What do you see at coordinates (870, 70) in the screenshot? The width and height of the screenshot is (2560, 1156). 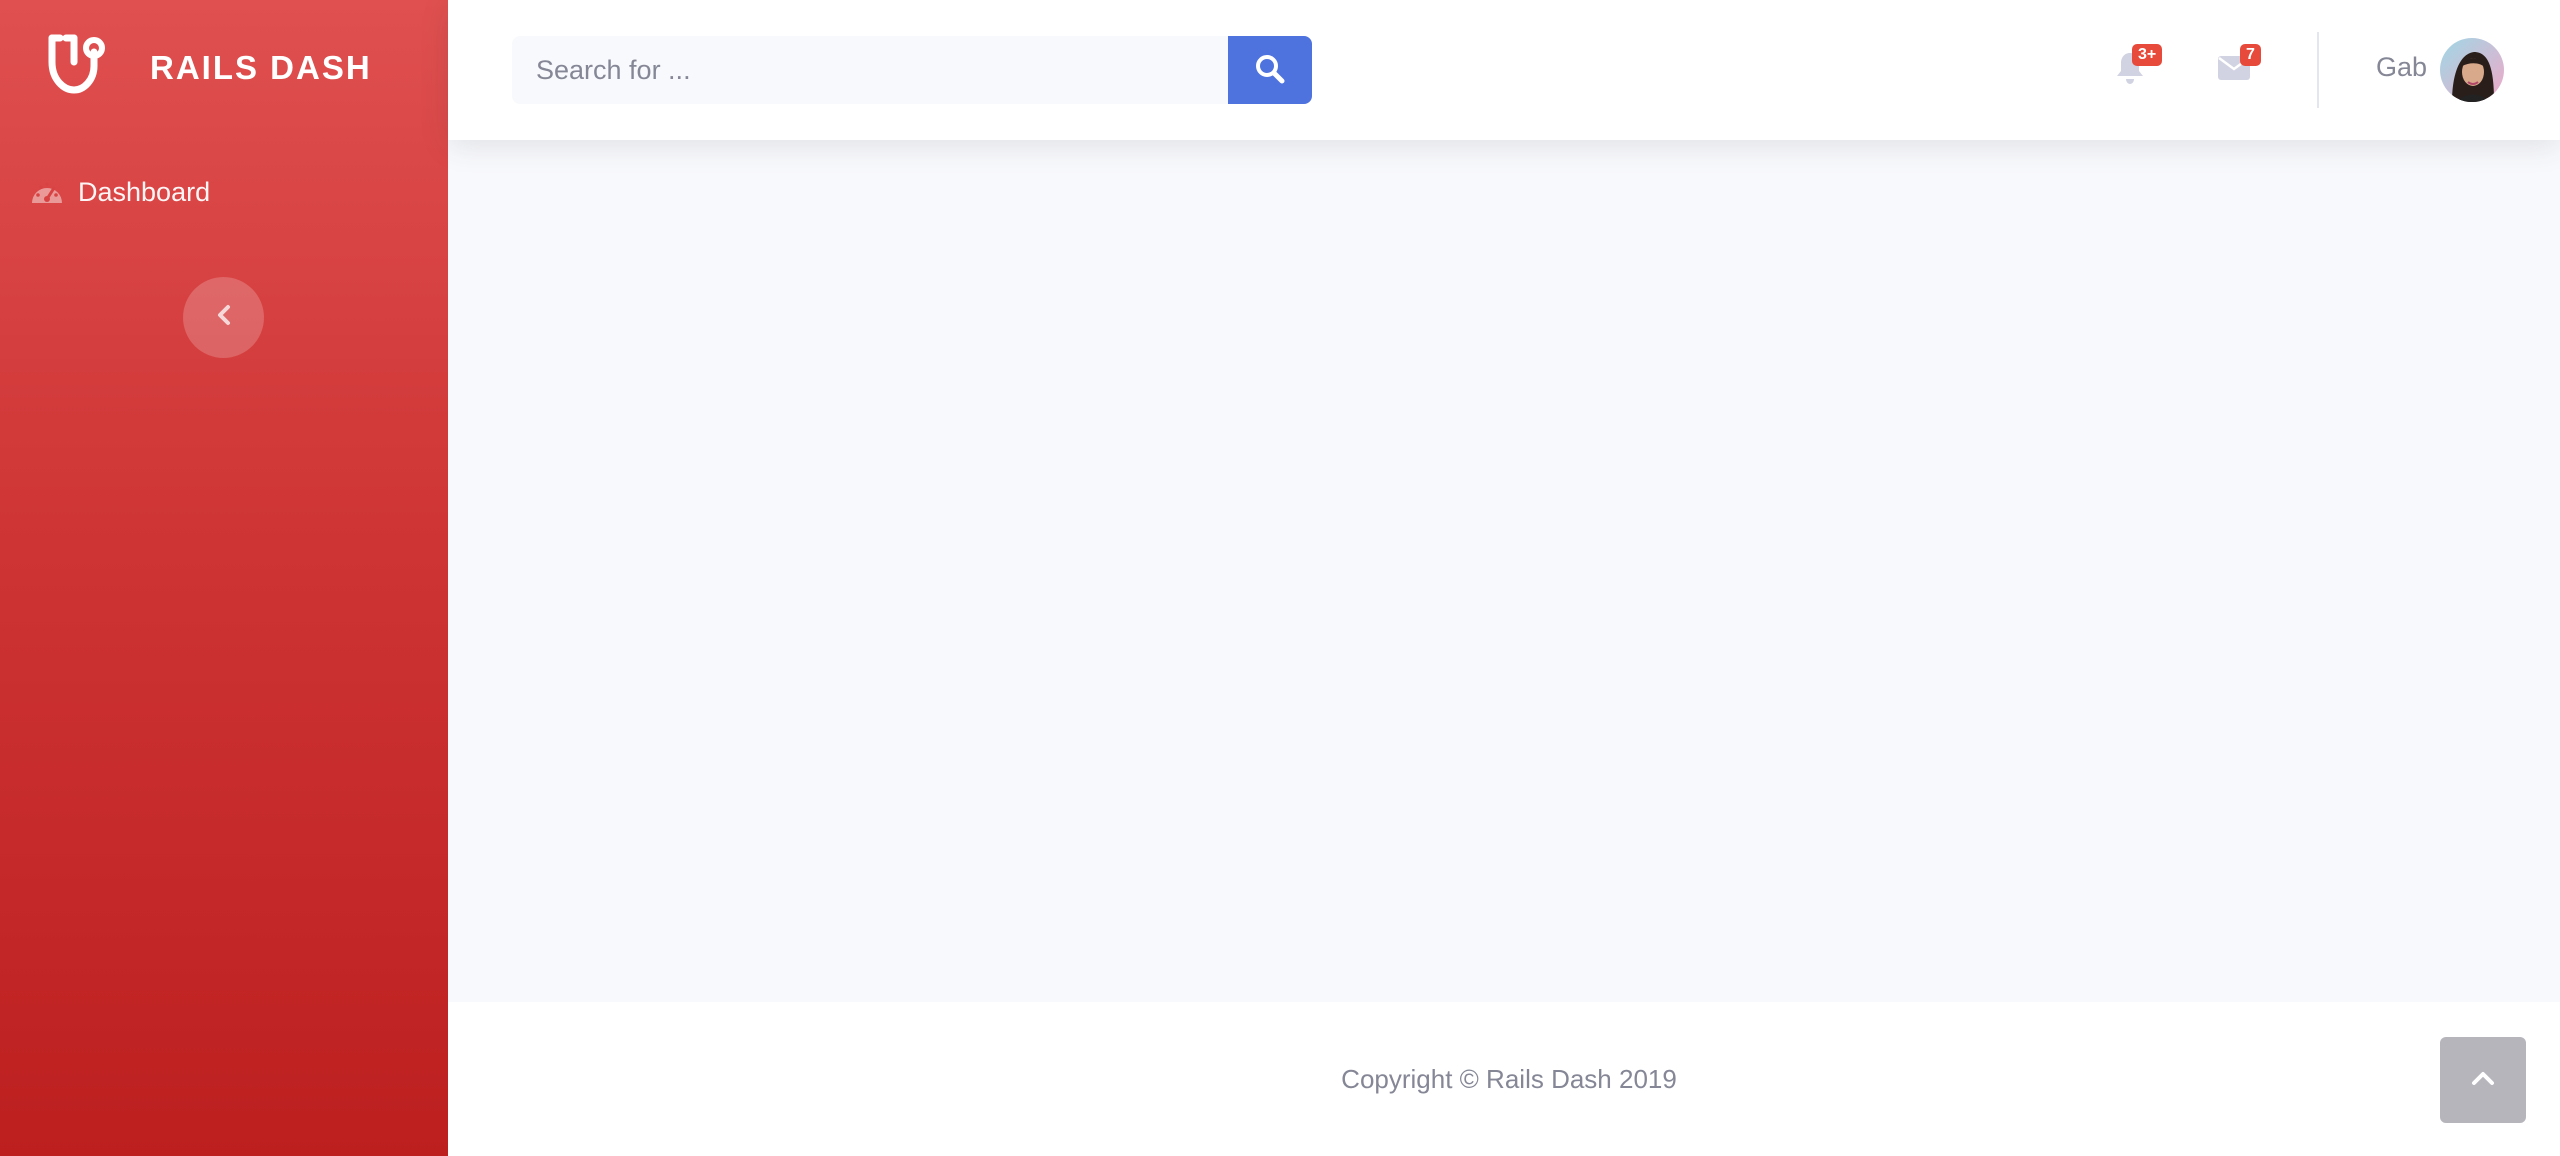 I see `search-input` at bounding box center [870, 70].